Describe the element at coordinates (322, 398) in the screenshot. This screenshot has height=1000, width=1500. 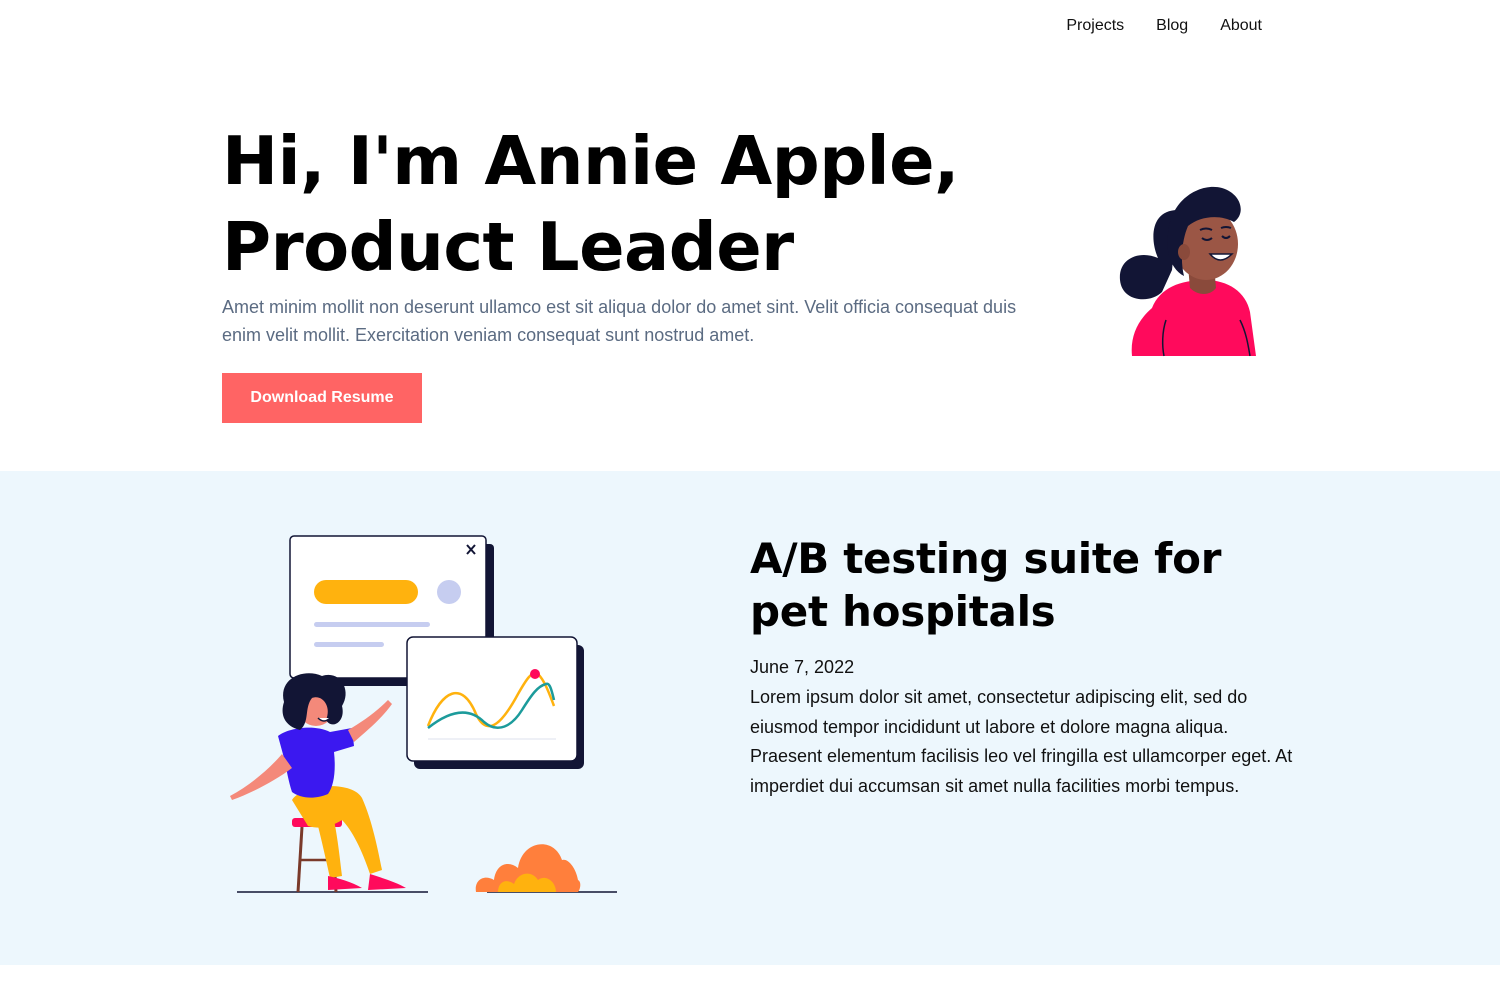
I see `download-resume-button: Download Resume` at that location.